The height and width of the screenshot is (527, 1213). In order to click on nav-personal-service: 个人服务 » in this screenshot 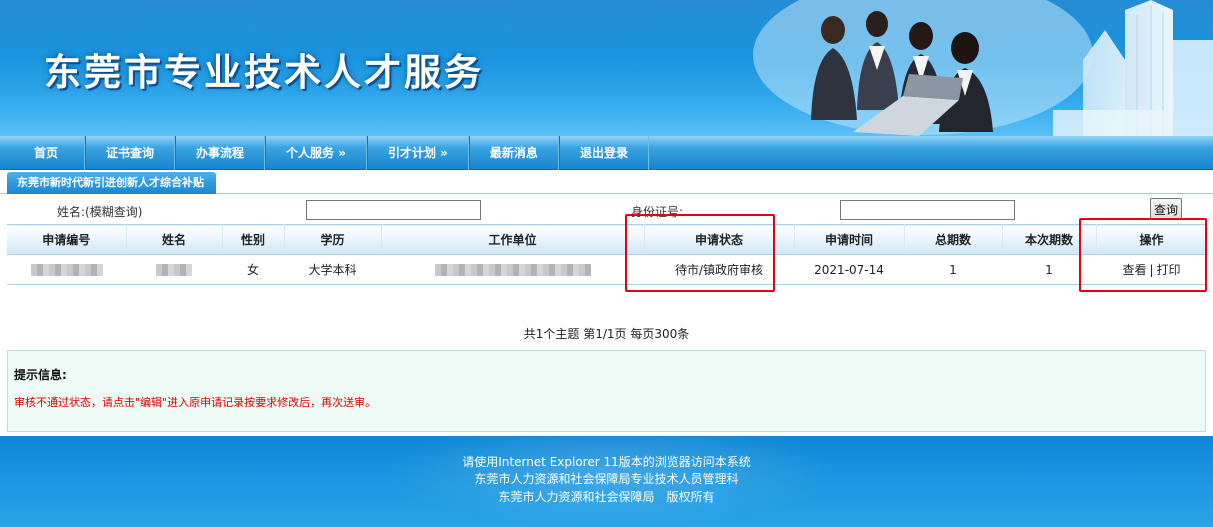, I will do `click(316, 153)`.